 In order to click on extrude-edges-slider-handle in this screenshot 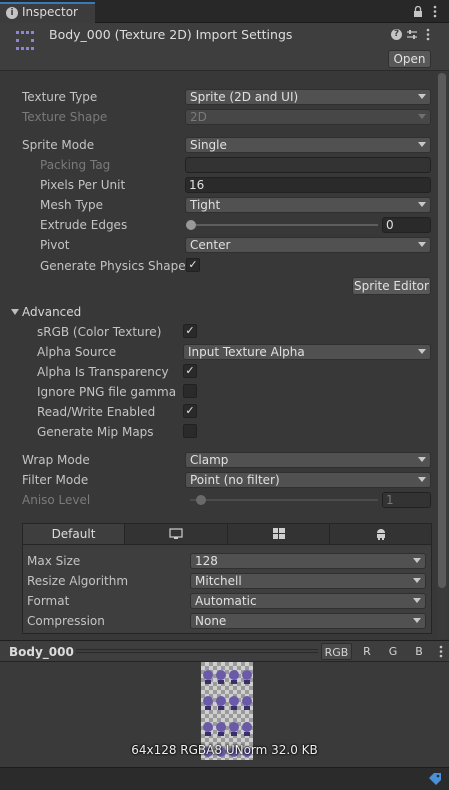, I will do `click(191, 225)`.